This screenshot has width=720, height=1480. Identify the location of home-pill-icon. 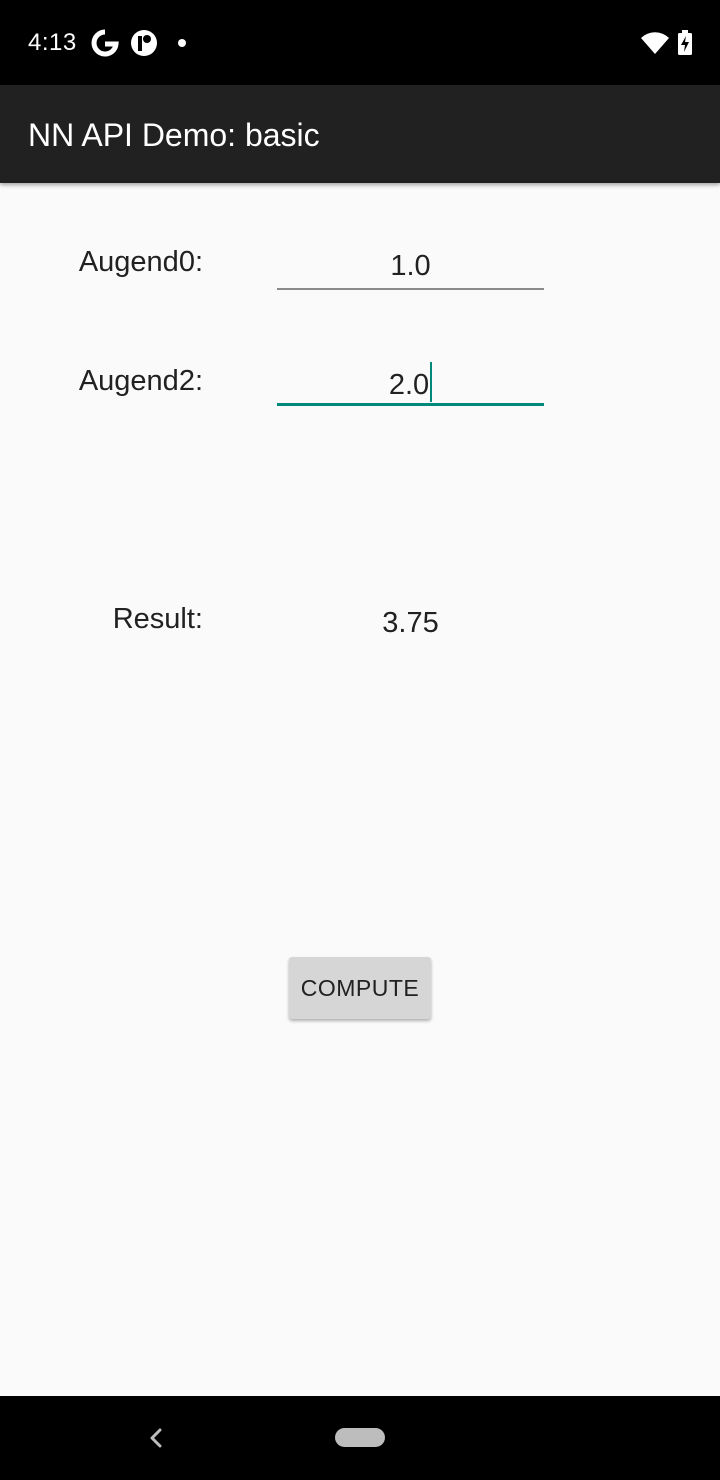
(360, 1437).